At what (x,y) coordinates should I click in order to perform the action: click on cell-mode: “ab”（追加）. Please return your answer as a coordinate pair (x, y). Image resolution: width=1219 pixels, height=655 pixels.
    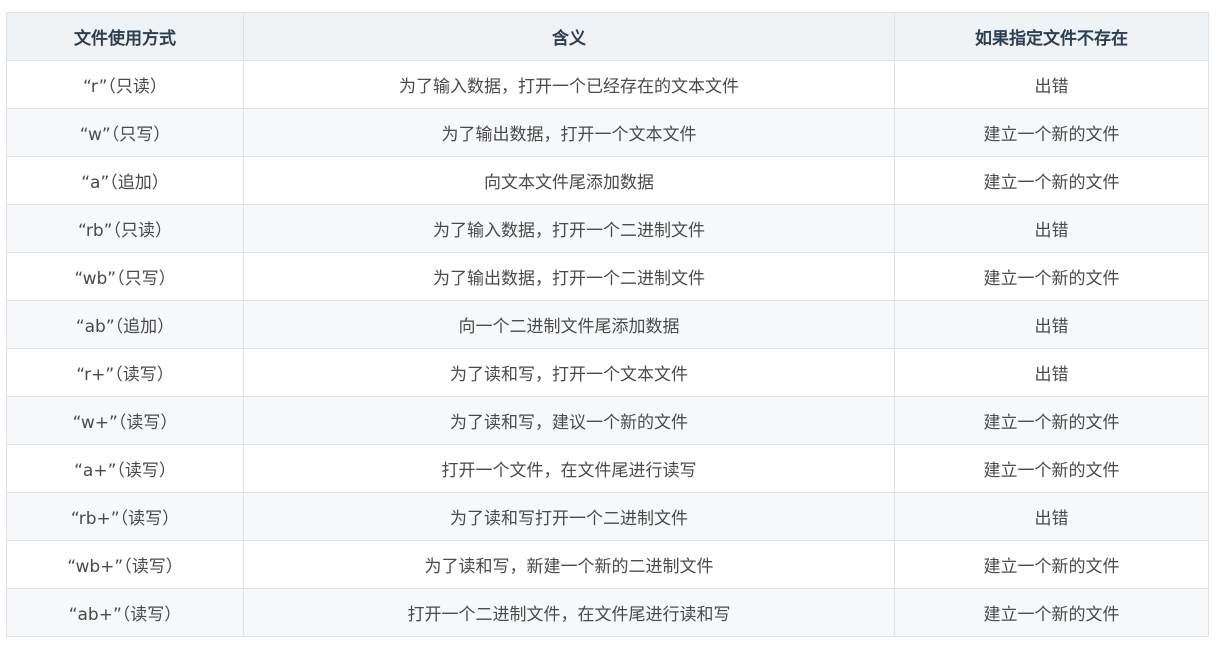
    Looking at the image, I should click on (125, 324).